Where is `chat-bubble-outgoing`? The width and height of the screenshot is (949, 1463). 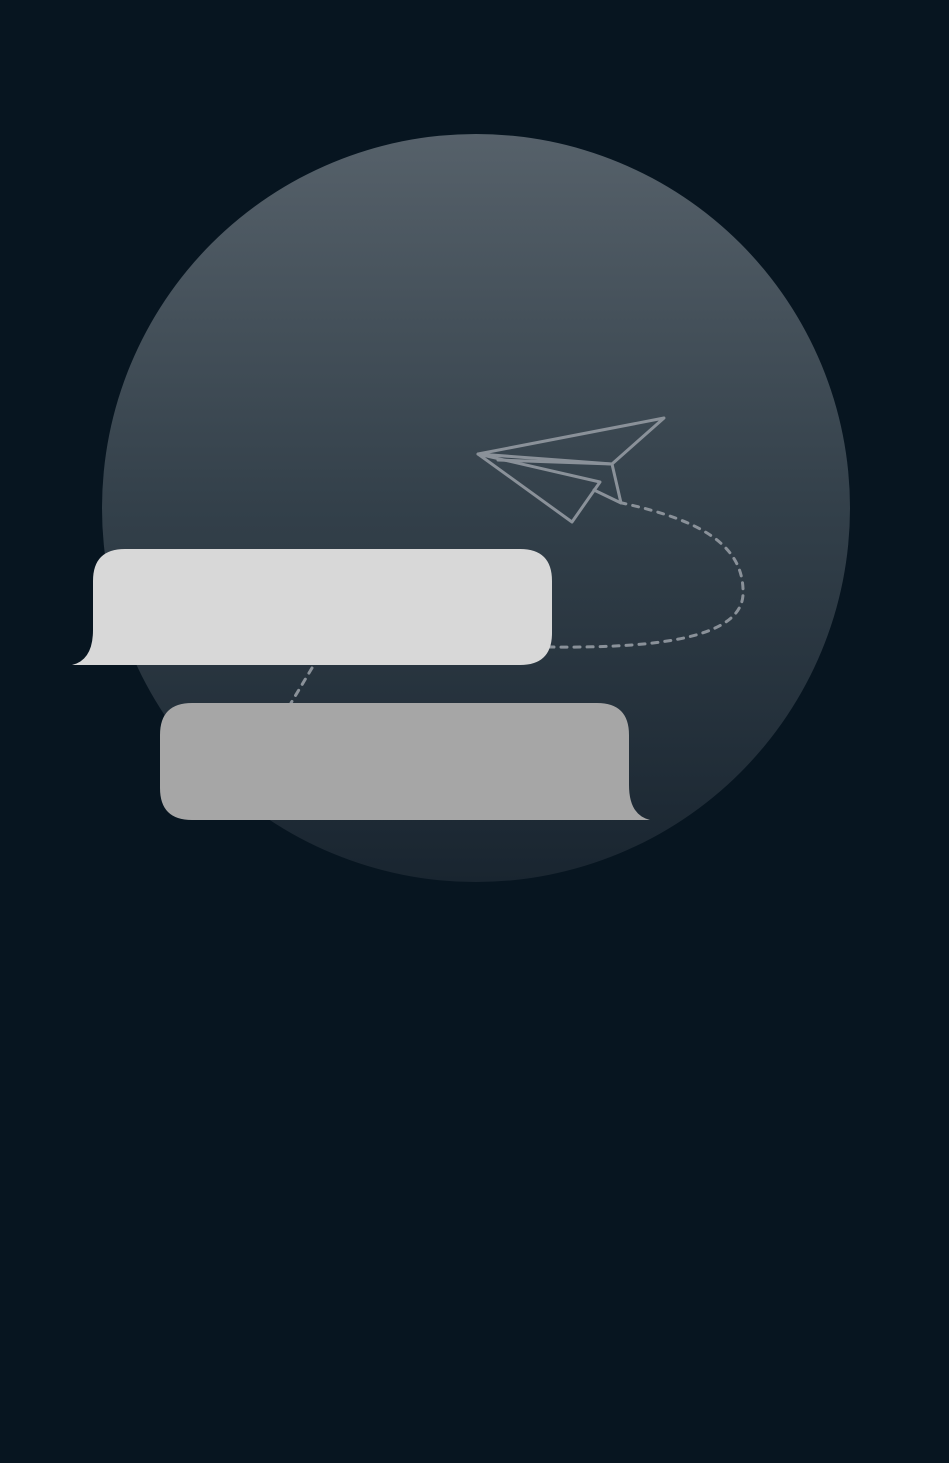 chat-bubble-outgoing is located at coordinates (405, 761).